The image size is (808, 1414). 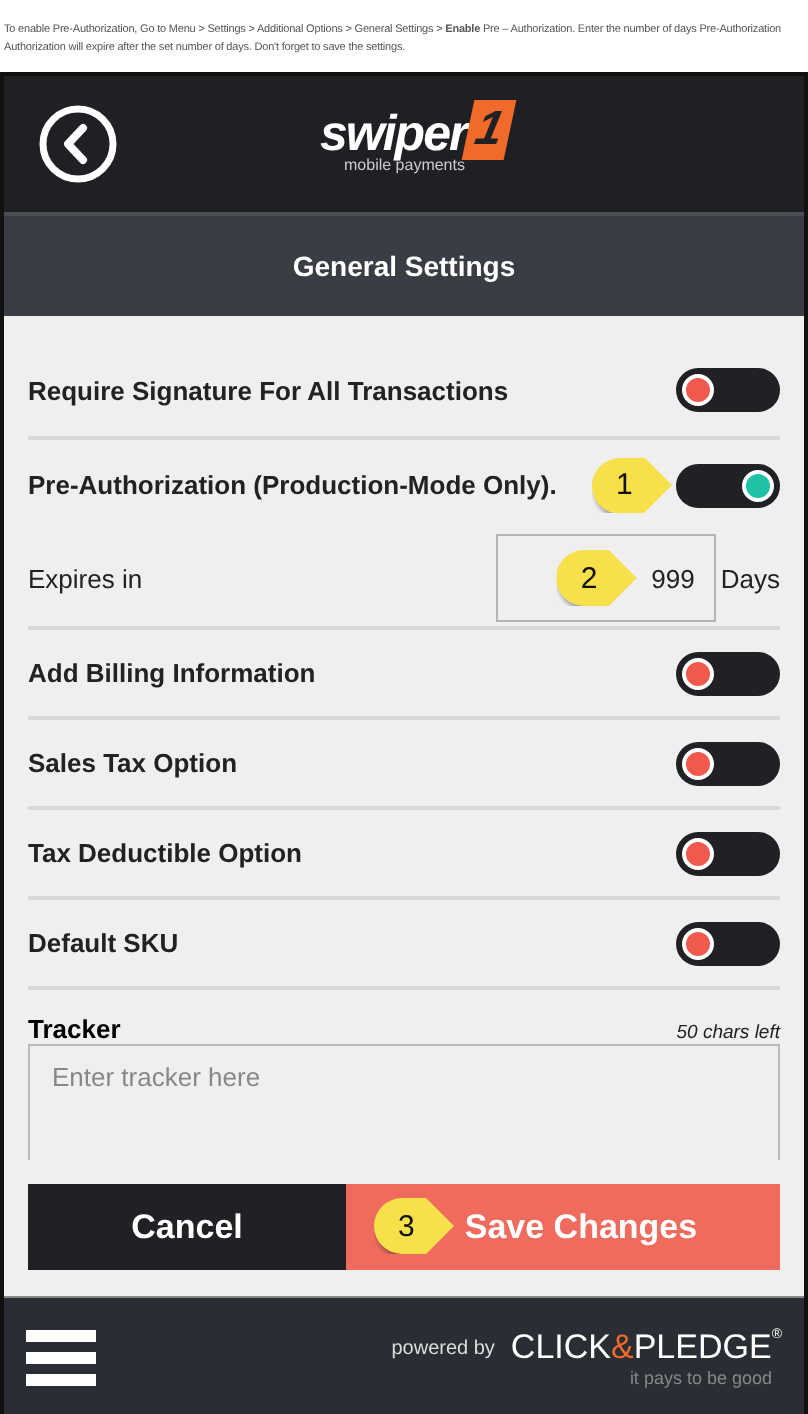 What do you see at coordinates (750, 578) in the screenshot?
I see `unit-label: Days` at bounding box center [750, 578].